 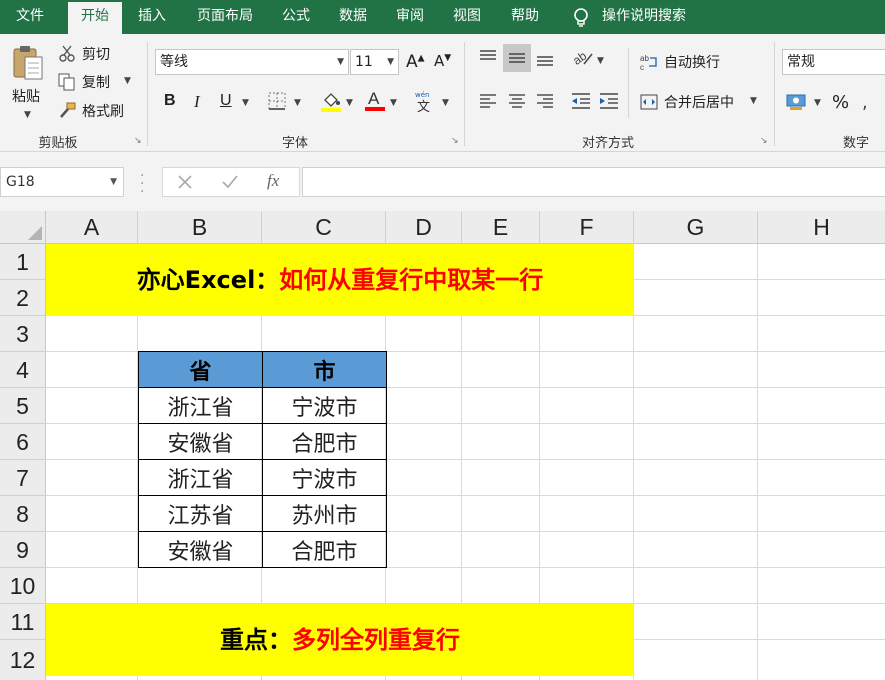 I want to click on title-banner-cell: 亦心Excel：如何从重复行中取某一行, so click(x=340, y=280).